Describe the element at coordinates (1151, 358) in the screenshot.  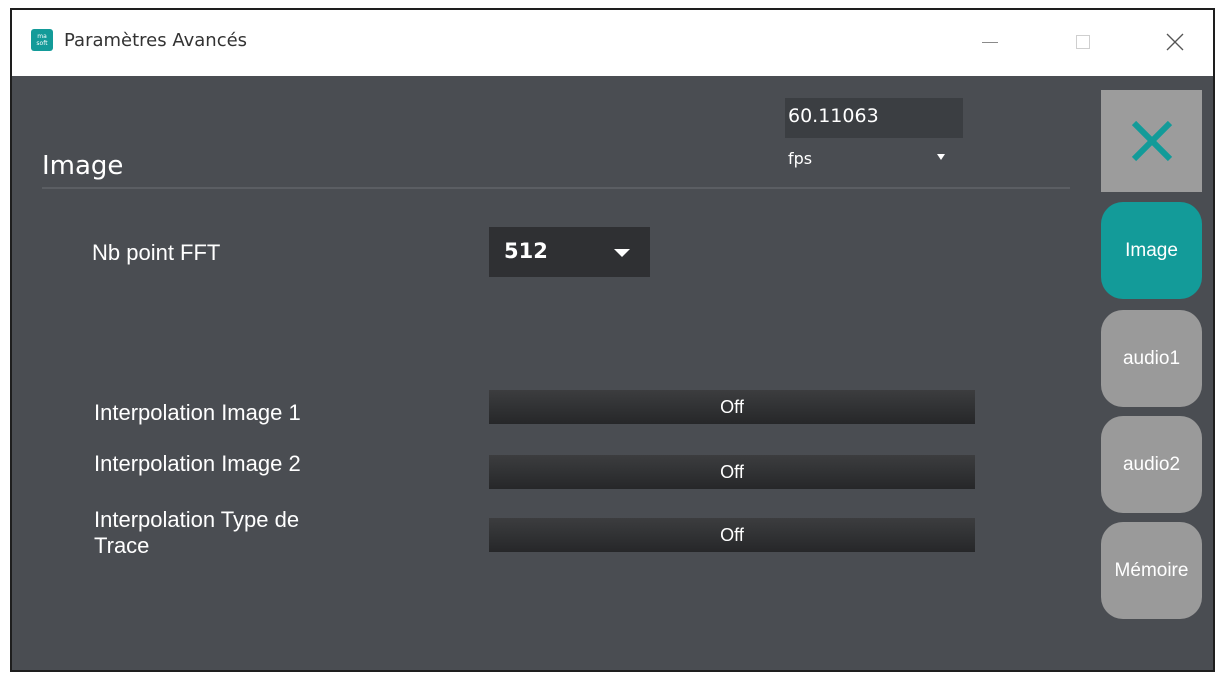
I see `tab-audio1: audio1` at that location.